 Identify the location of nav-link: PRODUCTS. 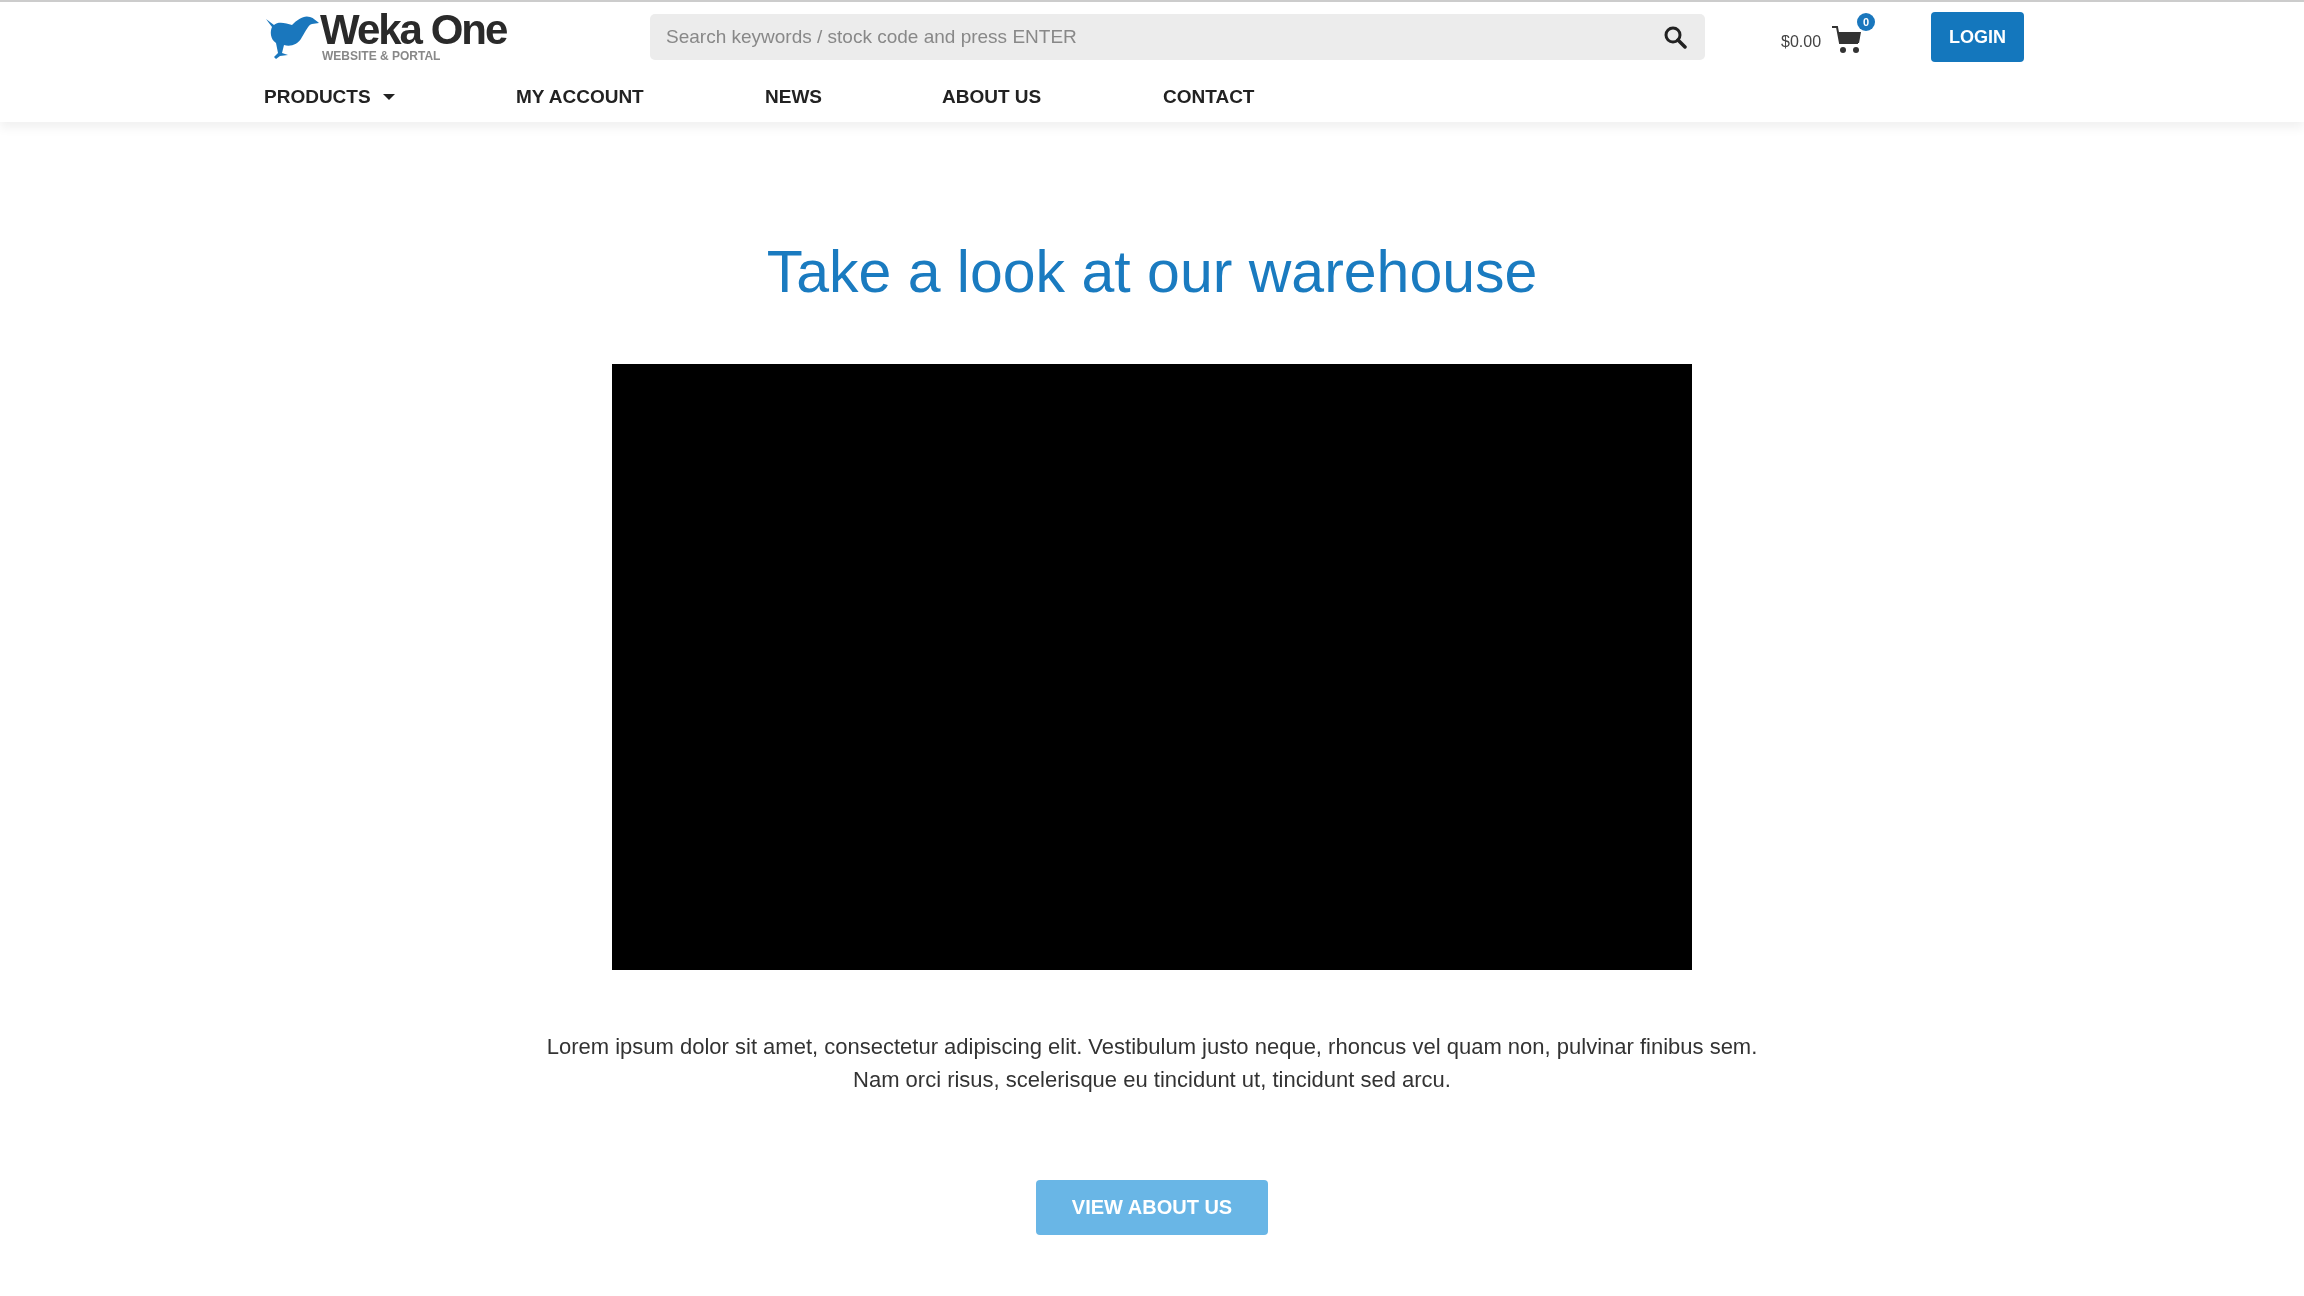
(390, 97).